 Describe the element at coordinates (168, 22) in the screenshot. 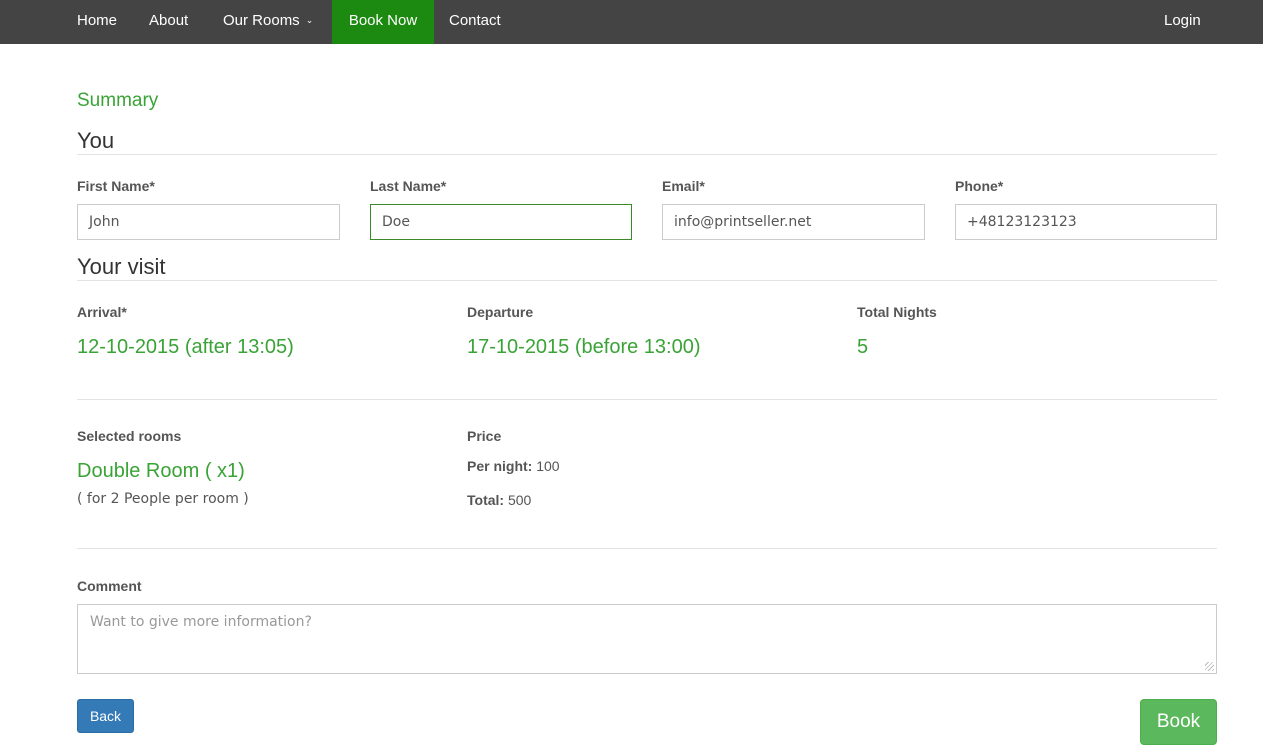

I see `nav-about: About` at that location.